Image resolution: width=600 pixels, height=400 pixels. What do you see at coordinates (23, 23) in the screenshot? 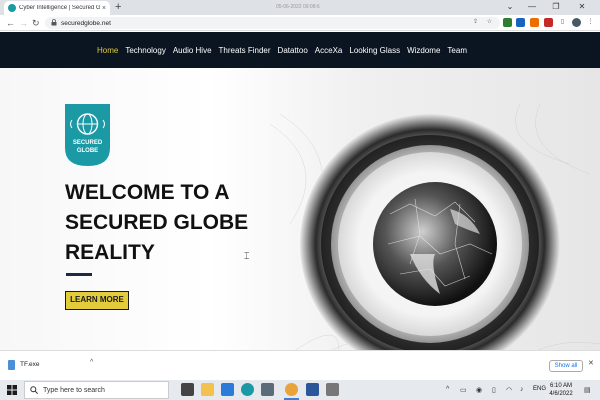
I see `forward-button: →` at bounding box center [23, 23].